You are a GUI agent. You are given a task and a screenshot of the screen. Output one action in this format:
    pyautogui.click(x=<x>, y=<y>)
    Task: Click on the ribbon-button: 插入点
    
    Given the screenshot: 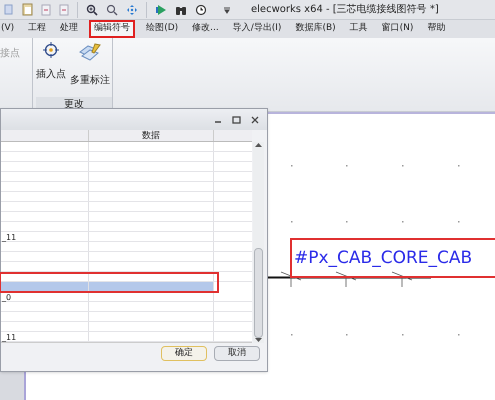 What is the action you would take?
    pyautogui.click(x=51, y=69)
    